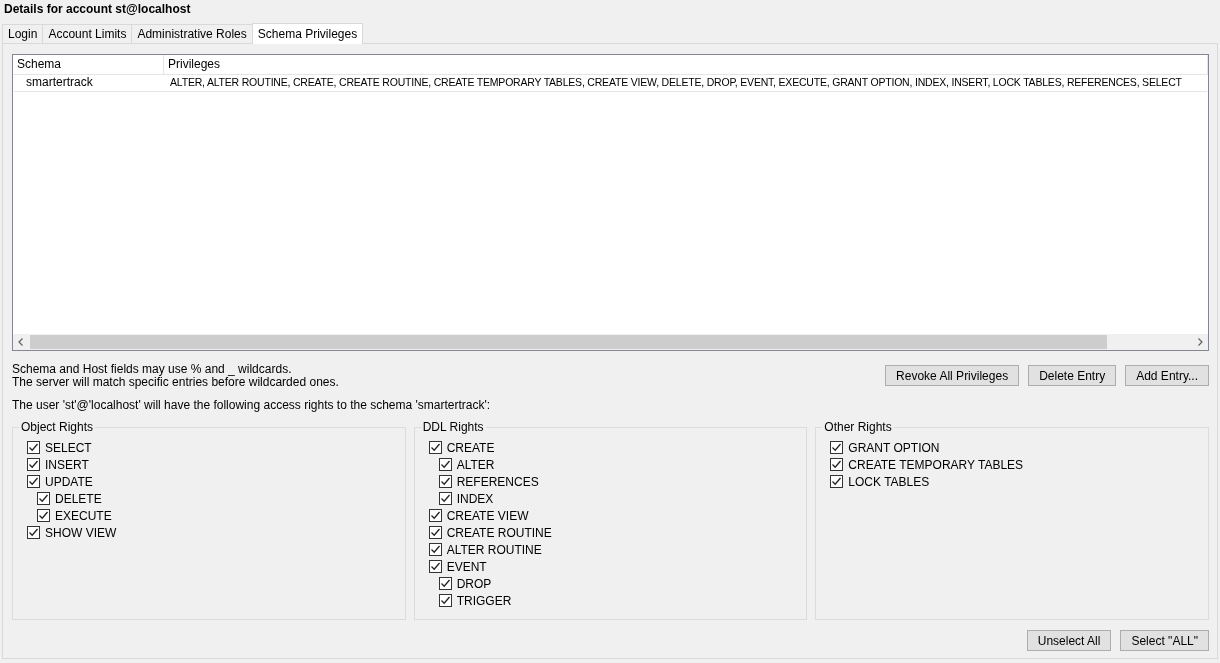 The image size is (1220, 663). What do you see at coordinates (610, 342) in the screenshot?
I see `horizontal-scrollbar` at bounding box center [610, 342].